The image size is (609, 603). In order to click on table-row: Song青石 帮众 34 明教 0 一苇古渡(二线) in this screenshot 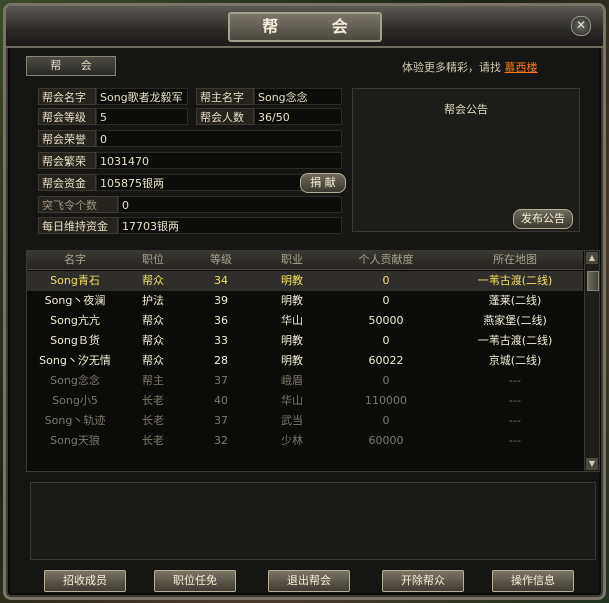, I will do `click(305, 281)`.